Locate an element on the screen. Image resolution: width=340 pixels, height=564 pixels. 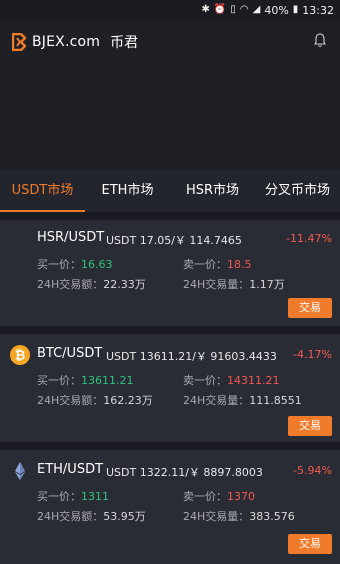
app-name-cn: 币君 is located at coordinates (124, 43).